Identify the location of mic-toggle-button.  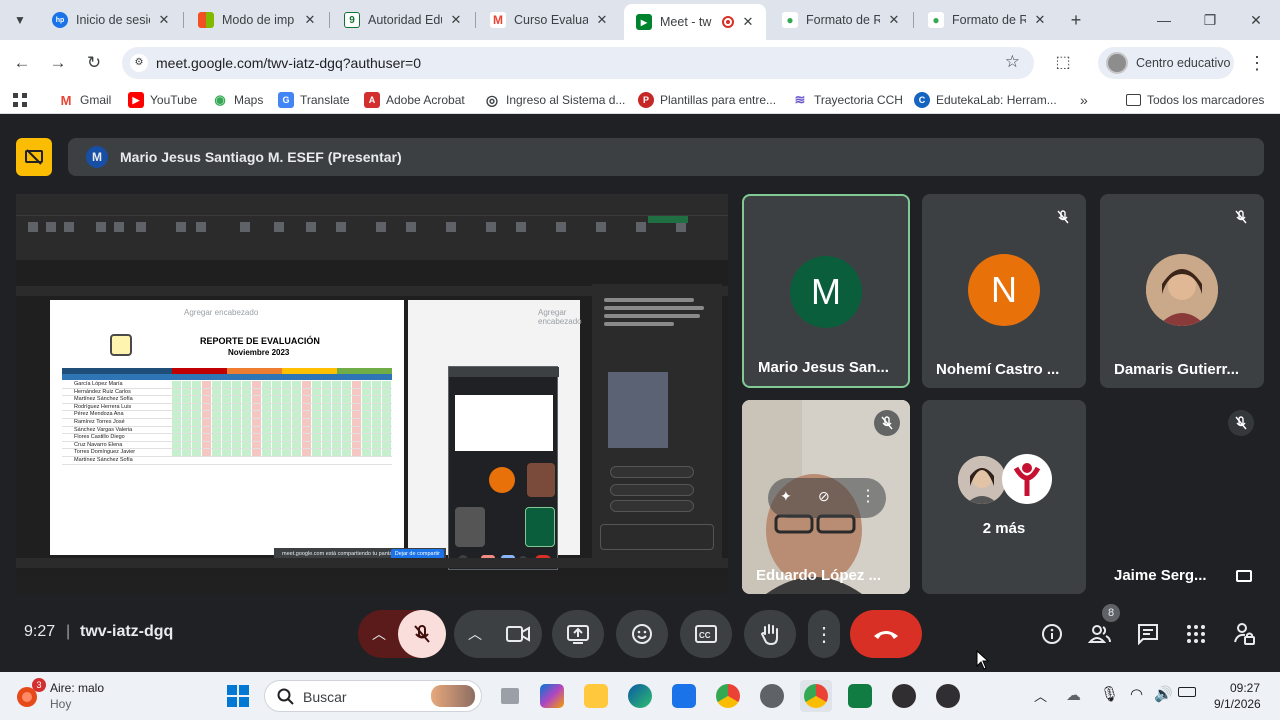
(422, 634).